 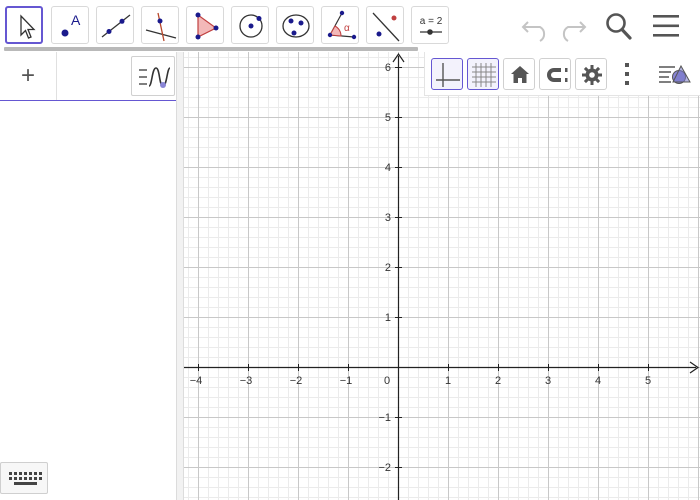 I want to click on standard-view-button, so click(x=519, y=74).